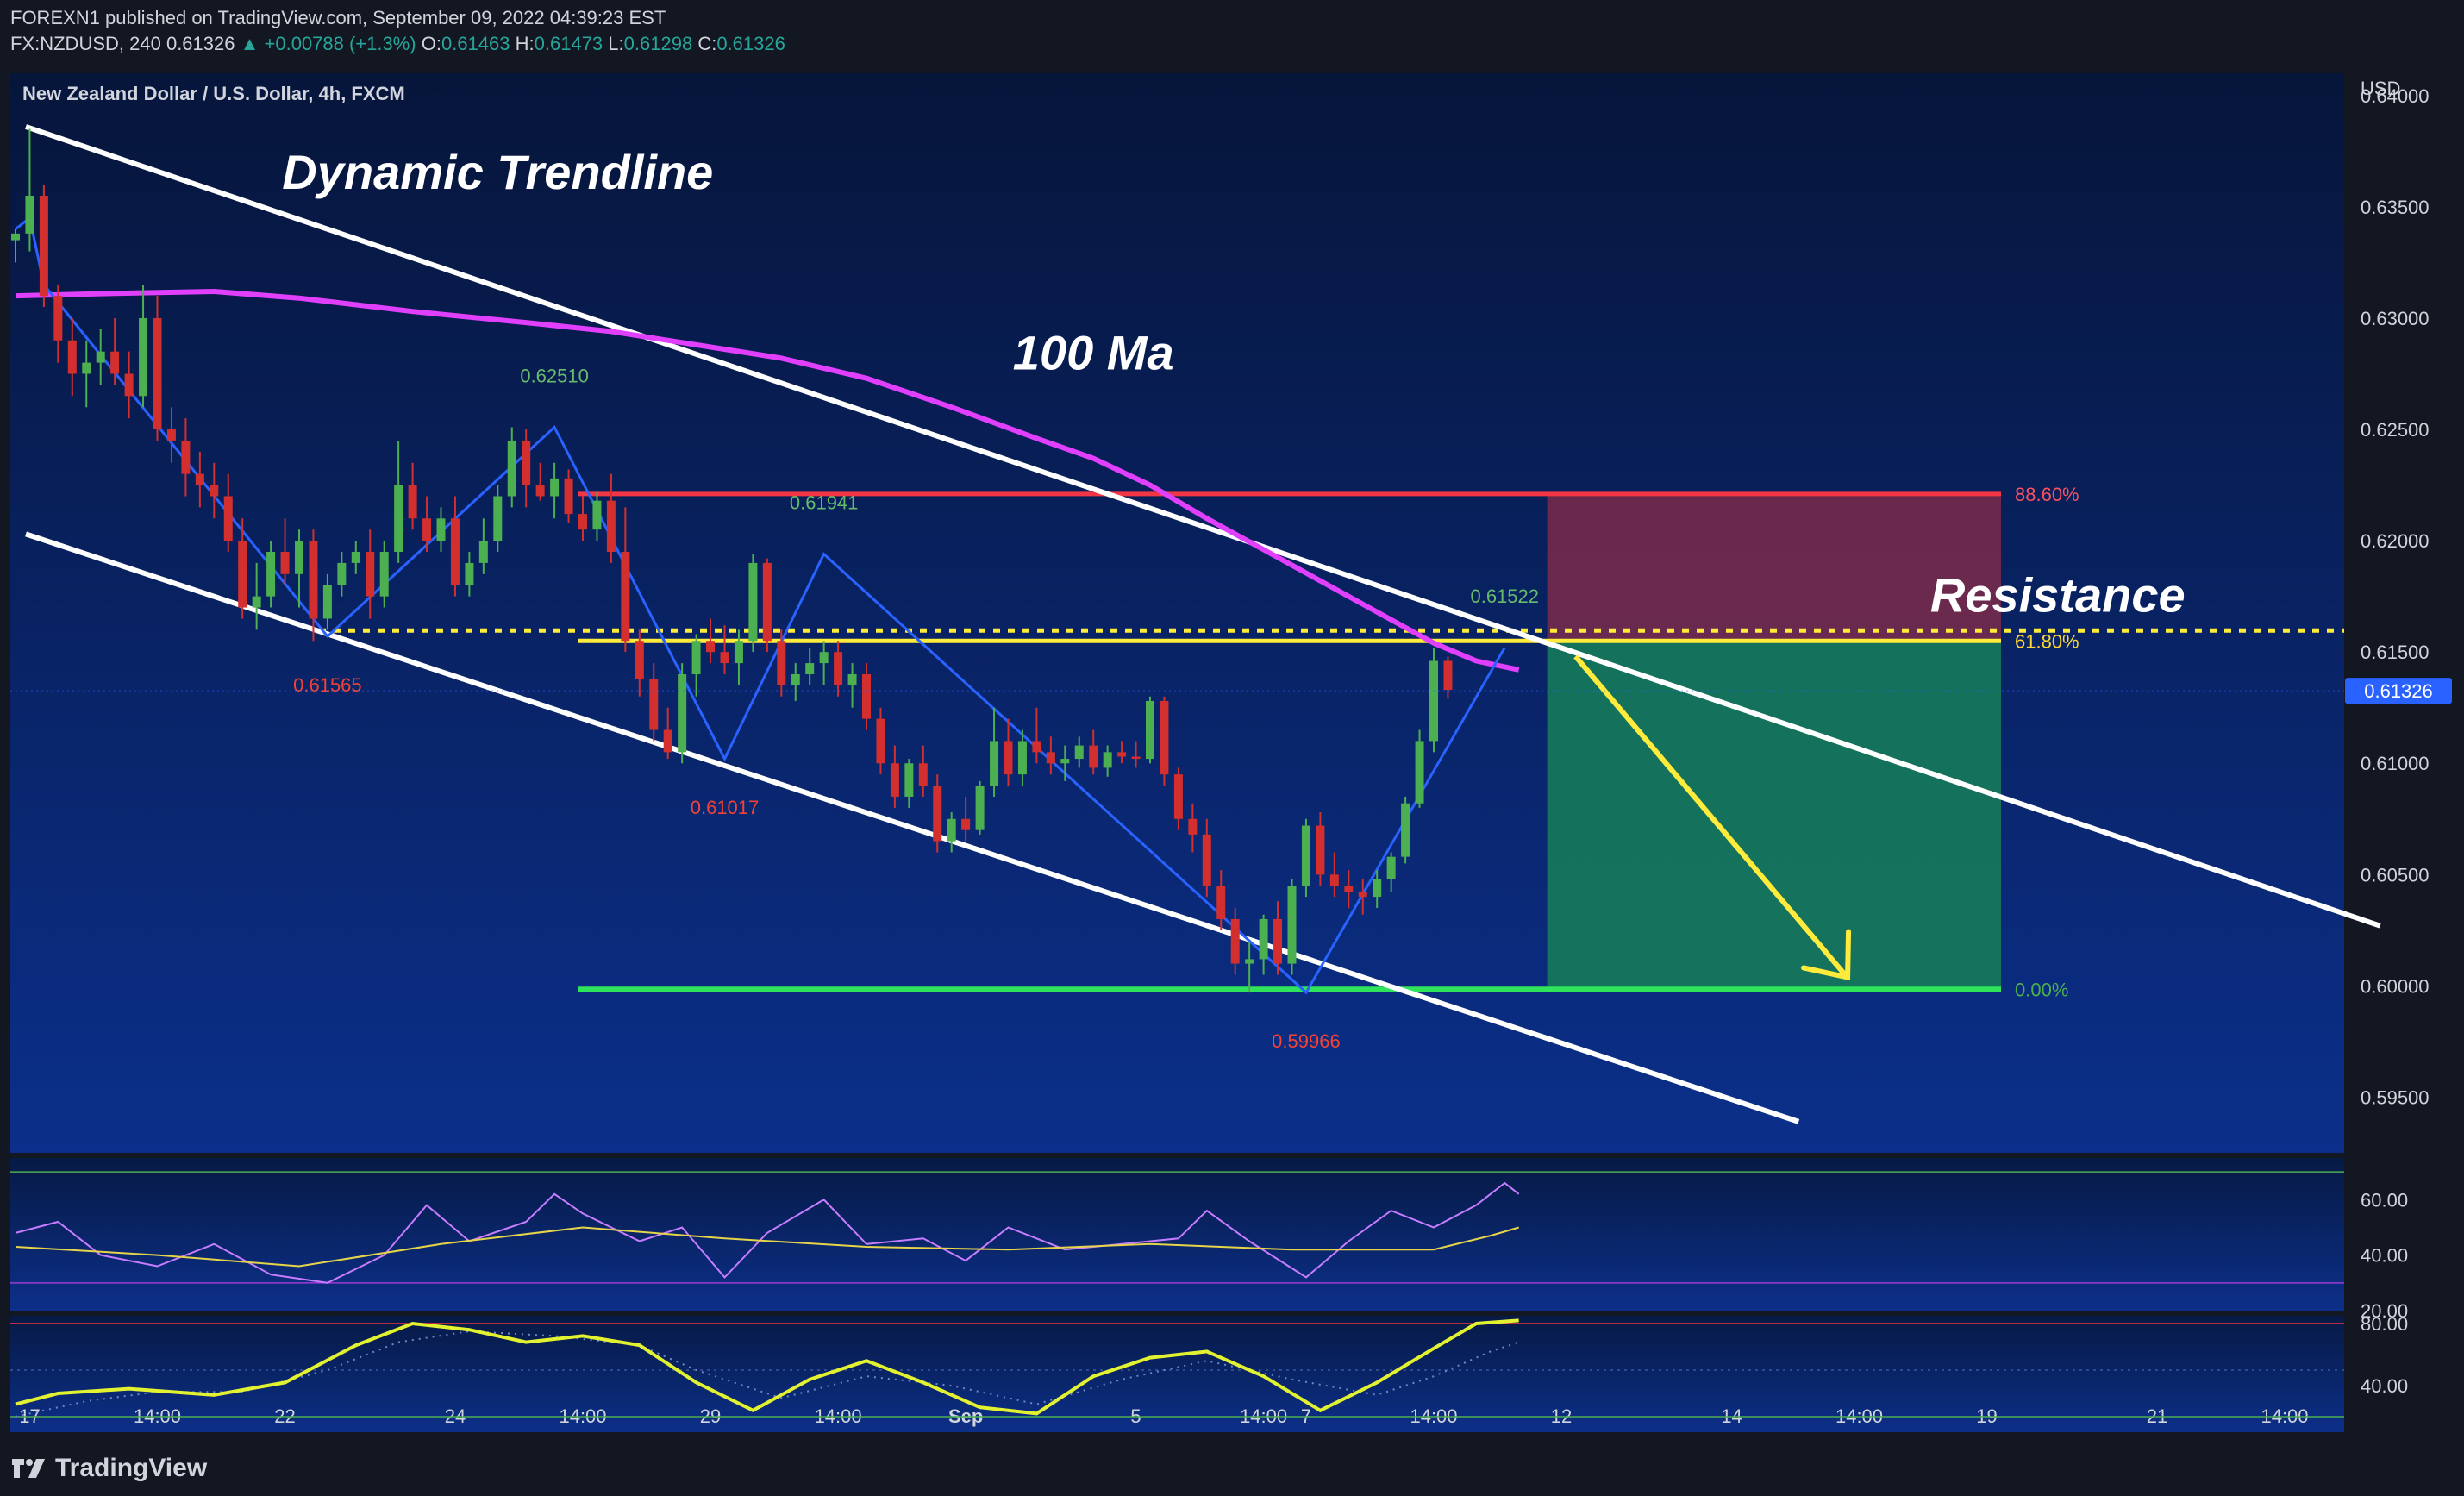 The width and height of the screenshot is (2464, 1496). What do you see at coordinates (2384, 1200) in the screenshot?
I see `rsi-tick-label: 60.00` at bounding box center [2384, 1200].